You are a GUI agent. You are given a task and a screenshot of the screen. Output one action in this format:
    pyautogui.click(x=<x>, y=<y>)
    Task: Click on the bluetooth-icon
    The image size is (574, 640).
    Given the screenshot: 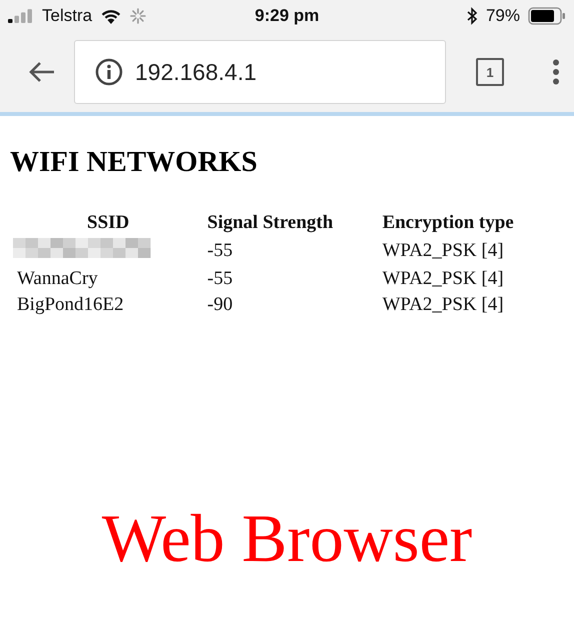 What is the action you would take?
    pyautogui.click(x=472, y=16)
    